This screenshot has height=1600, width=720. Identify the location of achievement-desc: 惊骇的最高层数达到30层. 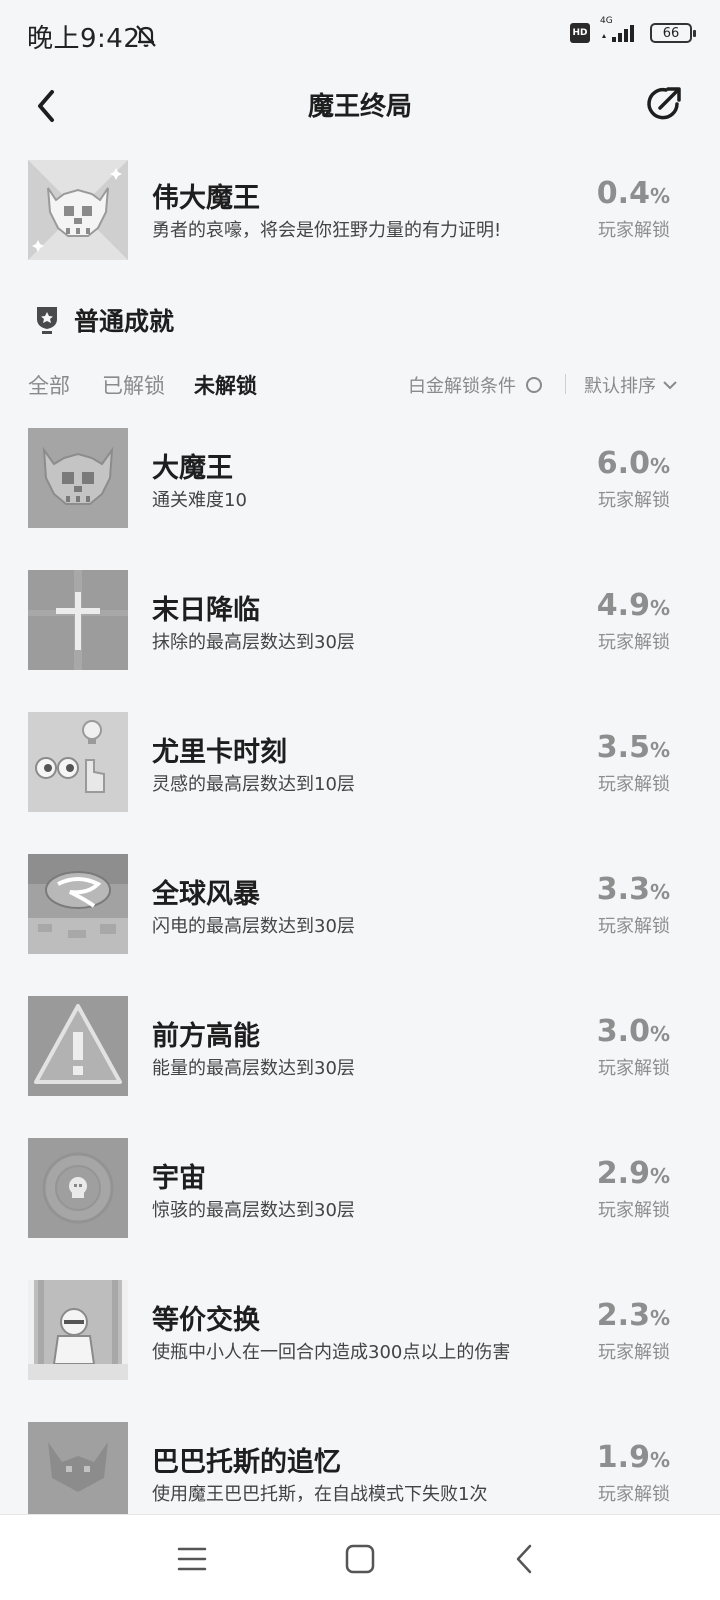
(253, 1210).